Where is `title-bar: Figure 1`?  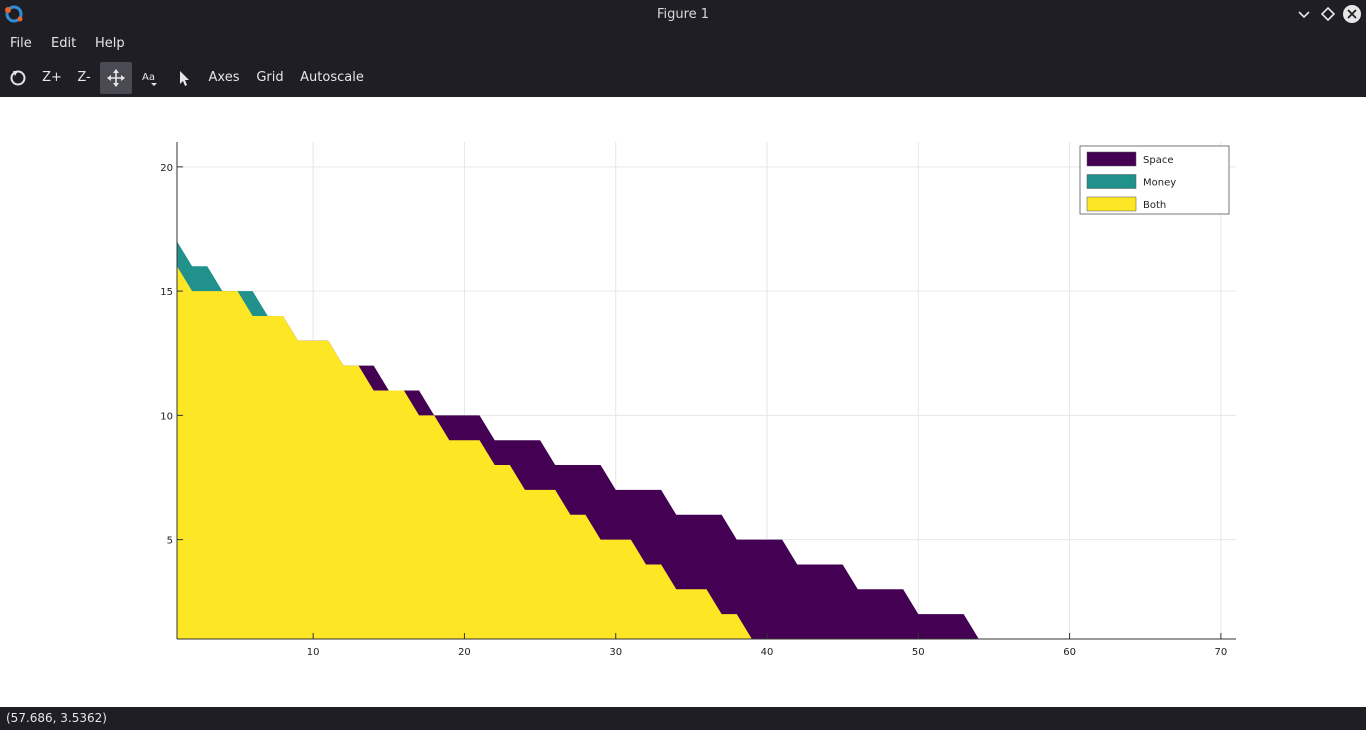 title-bar: Figure 1 is located at coordinates (683, 14).